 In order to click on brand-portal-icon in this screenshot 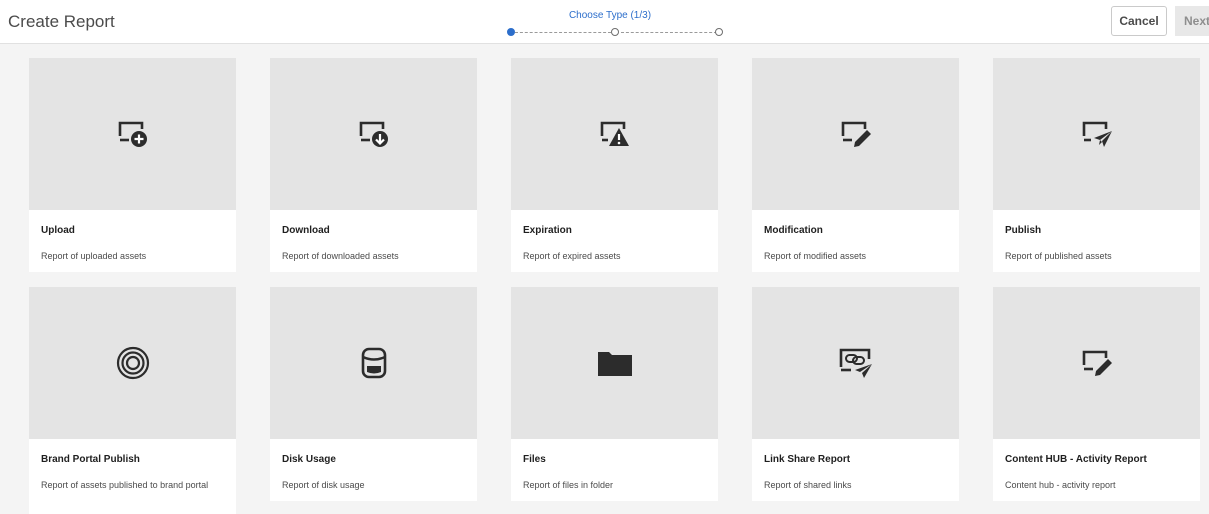, I will do `click(133, 363)`.